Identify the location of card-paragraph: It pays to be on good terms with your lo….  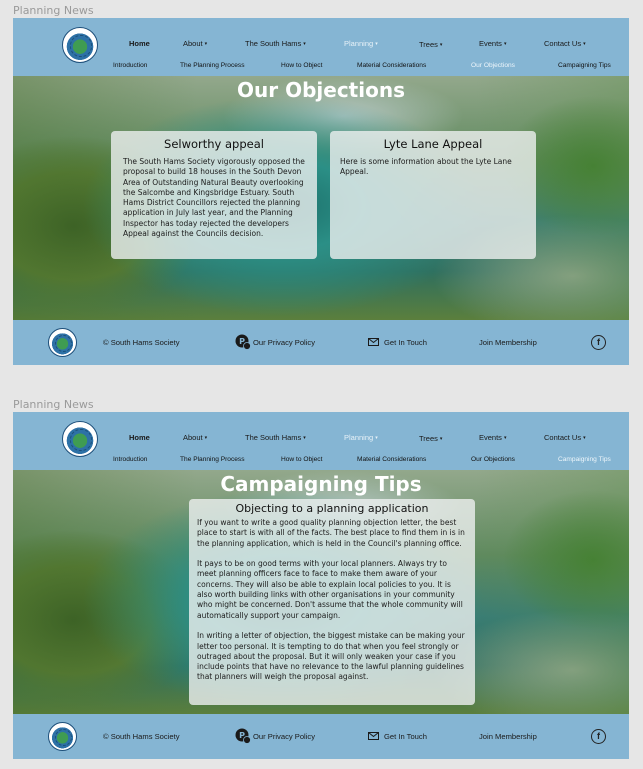
(330, 589).